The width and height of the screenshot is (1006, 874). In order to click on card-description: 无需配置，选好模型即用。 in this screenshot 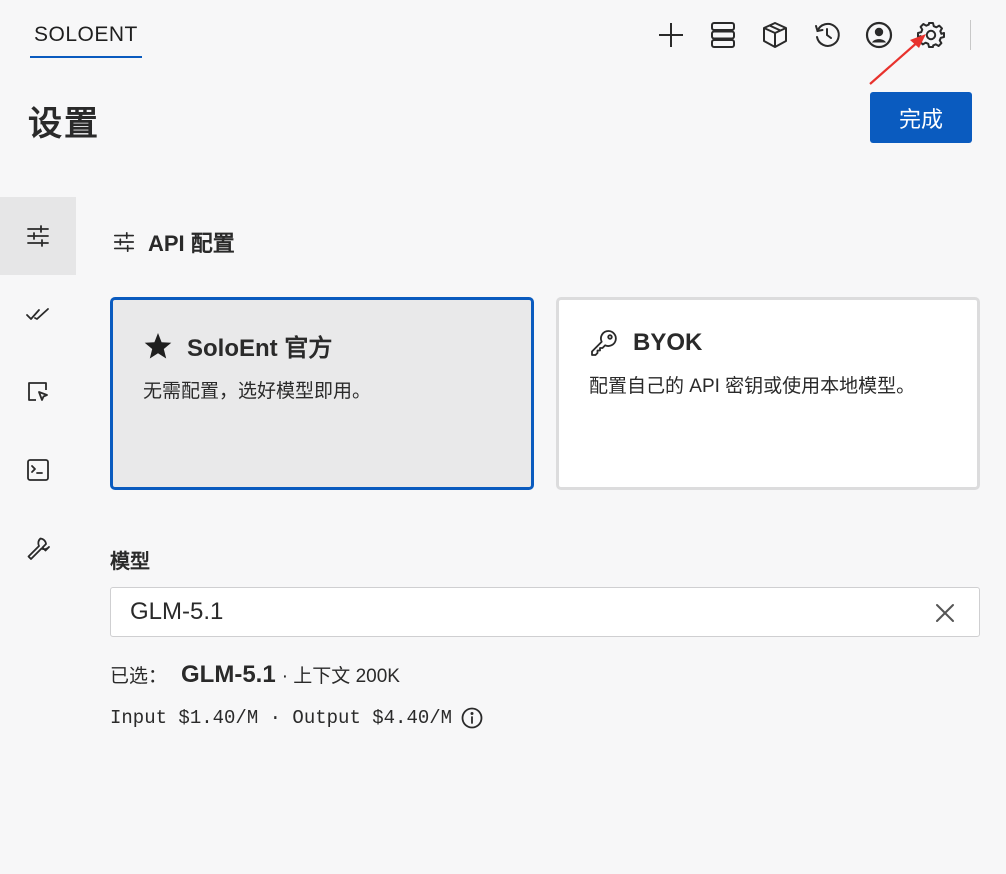, I will do `click(257, 391)`.